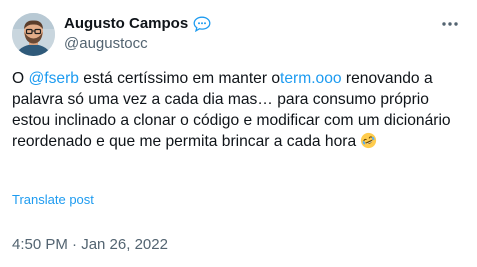 The width and height of the screenshot is (477, 267). What do you see at coordinates (202, 24) in the screenshot?
I see `speech-bubble-icon` at bounding box center [202, 24].